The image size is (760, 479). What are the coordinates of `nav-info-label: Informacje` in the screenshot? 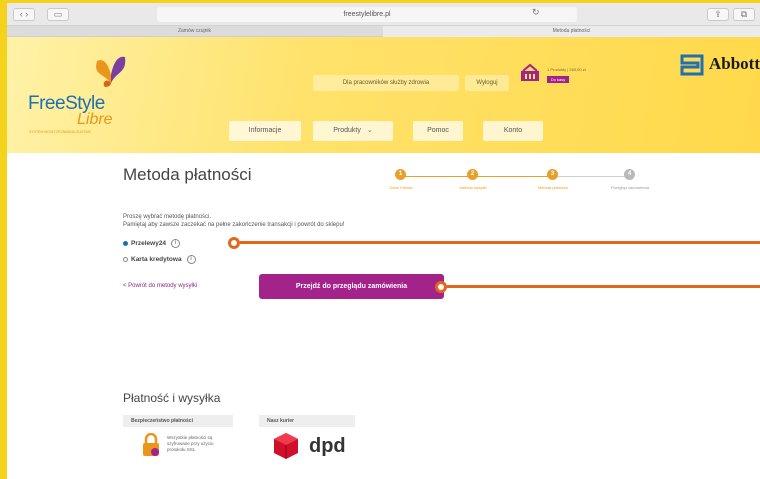 It's located at (265, 130).